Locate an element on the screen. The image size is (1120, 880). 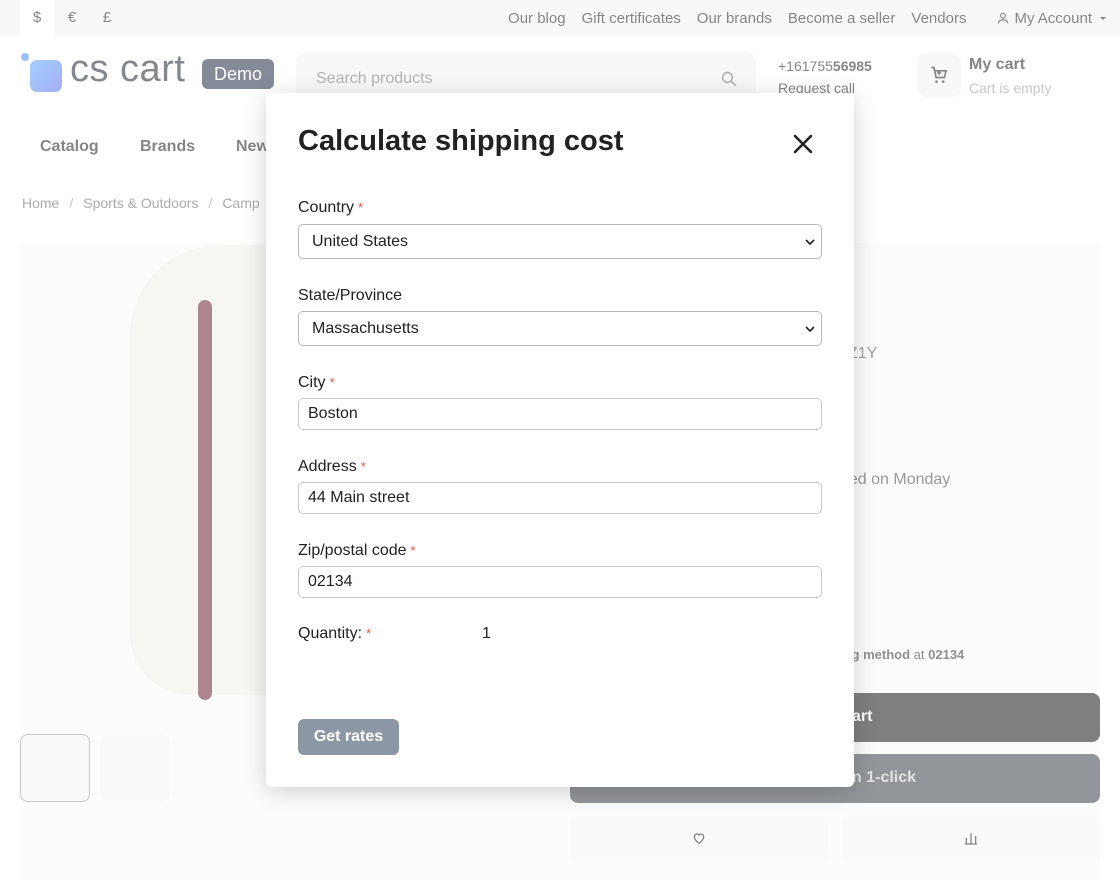
city-field: Boston is located at coordinates (560, 414).